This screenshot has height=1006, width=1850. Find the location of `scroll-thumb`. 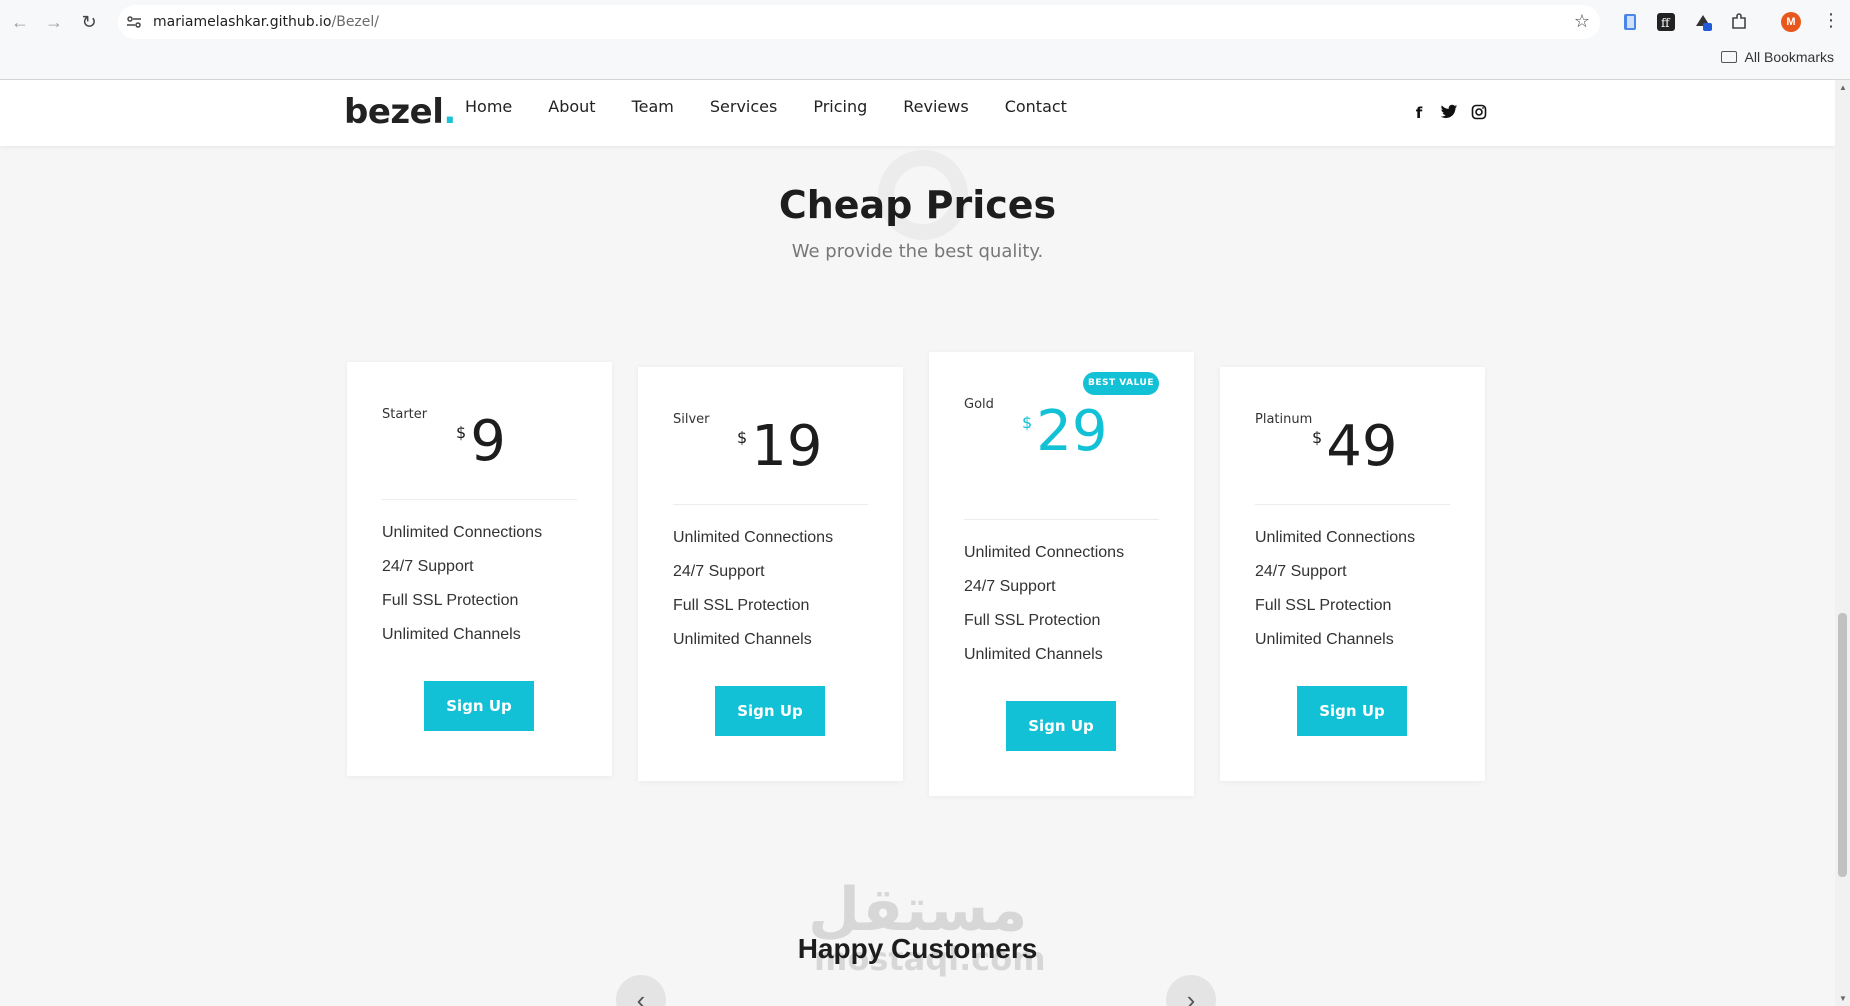

scroll-thumb is located at coordinates (1842, 745).